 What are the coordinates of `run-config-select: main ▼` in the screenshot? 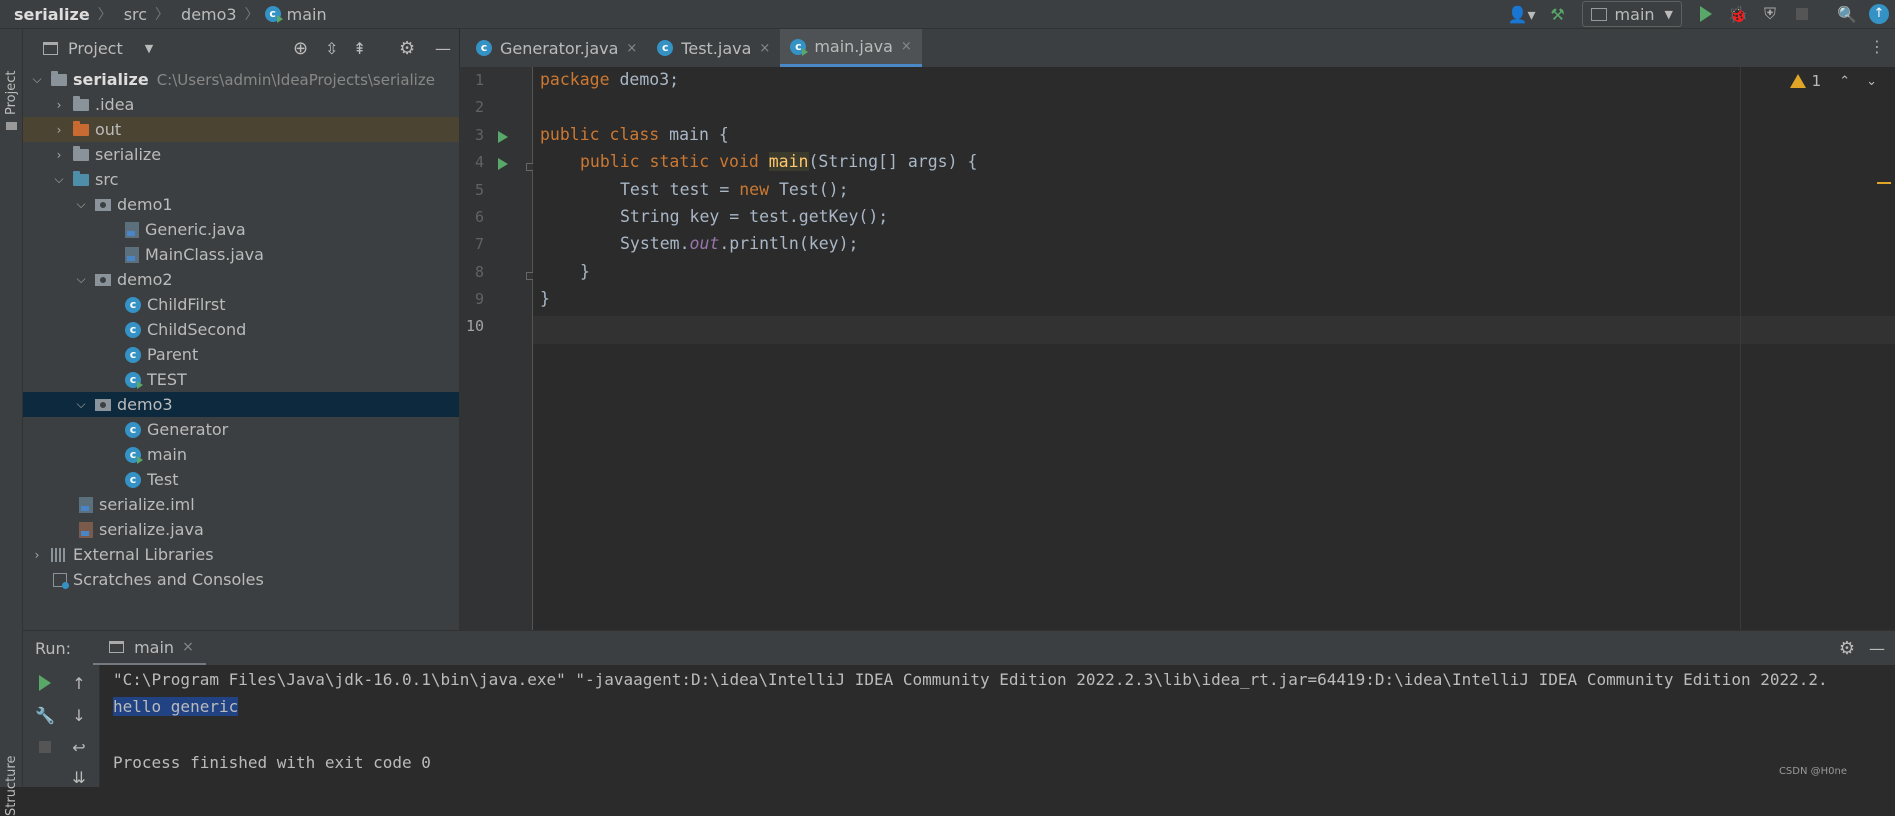 It's located at (1631, 14).